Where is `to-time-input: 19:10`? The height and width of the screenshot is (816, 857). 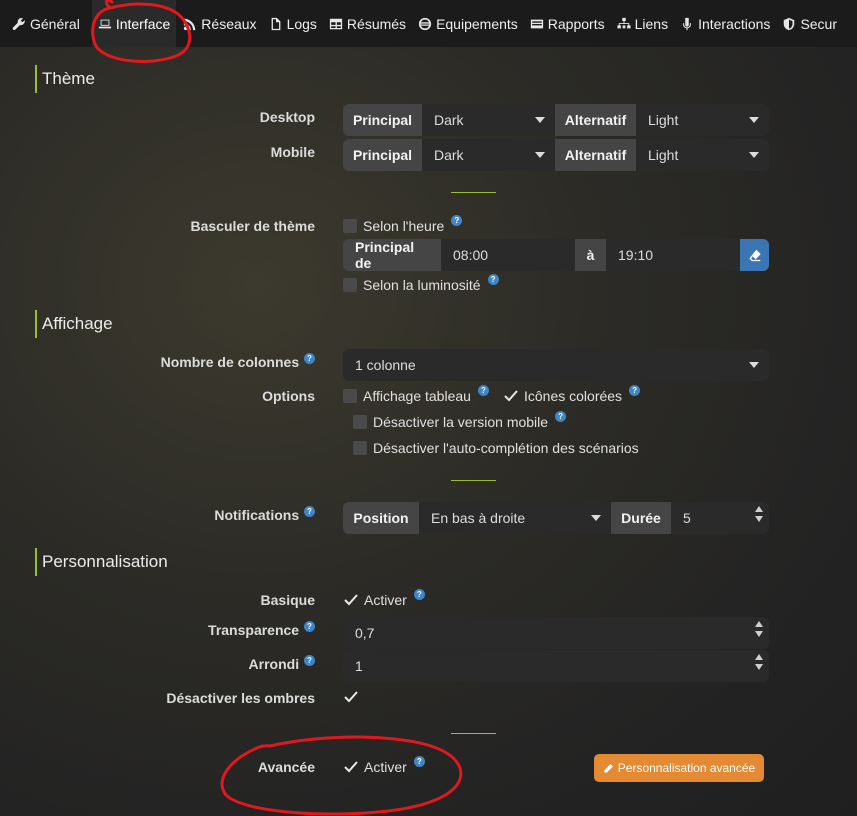 to-time-input: 19:10 is located at coordinates (673, 255).